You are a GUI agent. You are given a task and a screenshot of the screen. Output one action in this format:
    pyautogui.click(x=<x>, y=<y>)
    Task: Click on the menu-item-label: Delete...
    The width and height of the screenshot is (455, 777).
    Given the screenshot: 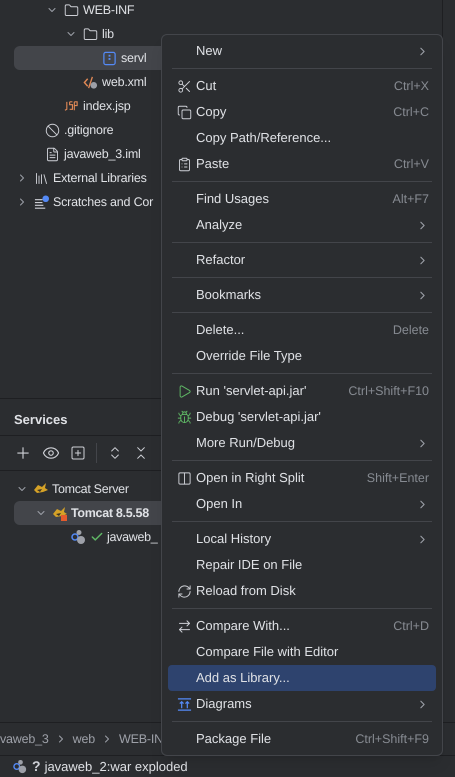 What is the action you would take?
    pyautogui.click(x=221, y=330)
    